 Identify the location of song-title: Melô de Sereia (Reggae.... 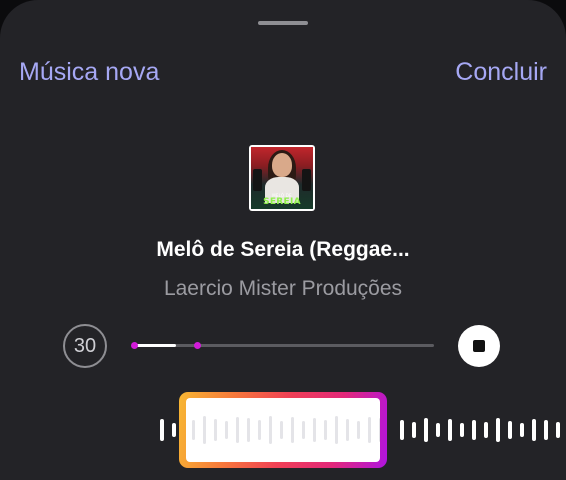
(283, 249).